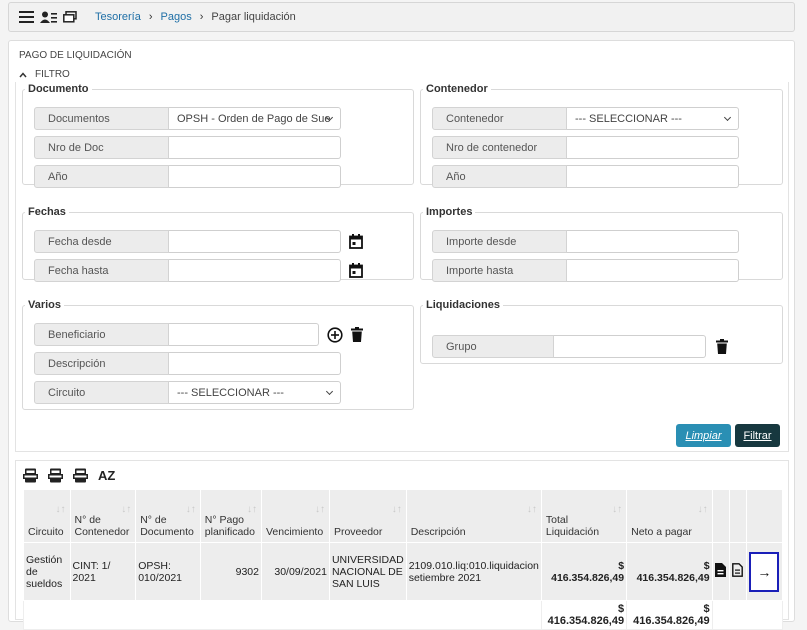 This screenshot has height=630, width=807. Describe the element at coordinates (653, 241) in the screenshot. I see `importe-desde-input` at that location.